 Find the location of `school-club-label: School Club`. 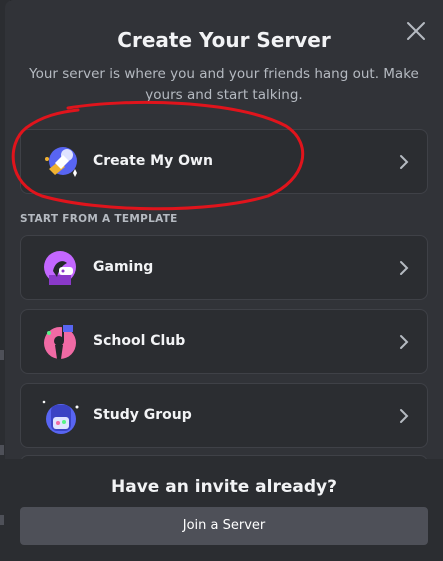

school-club-label: School Club is located at coordinates (139, 341).